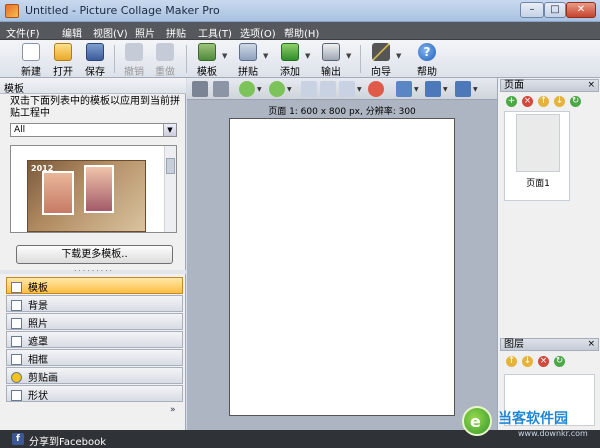 The height and width of the screenshot is (448, 600). Describe the element at coordinates (23, 32) in the screenshot. I see `menu-file: 文件(F)` at that location.